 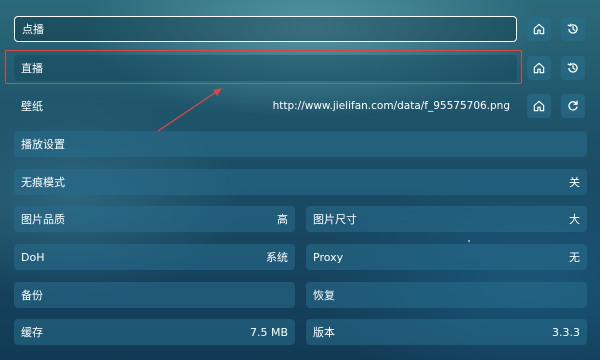 What do you see at coordinates (300, 182) in the screenshot?
I see `incognito-mode-row: 无痕模式 关` at bounding box center [300, 182].